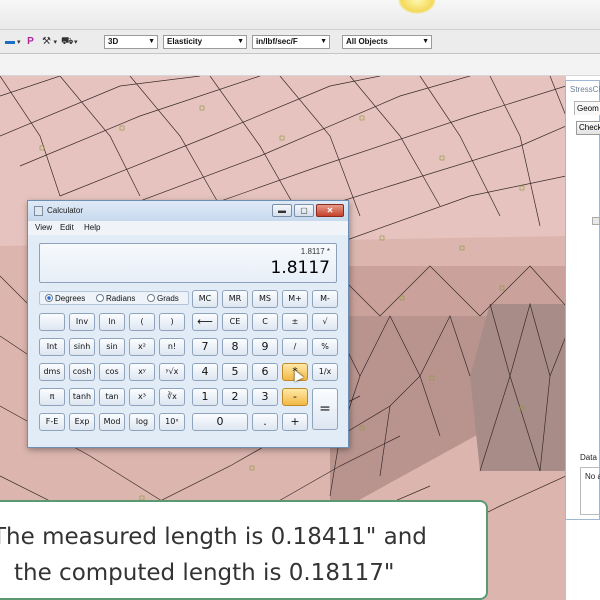 The height and width of the screenshot is (600, 600). I want to click on key-cos: cos, so click(112, 372).